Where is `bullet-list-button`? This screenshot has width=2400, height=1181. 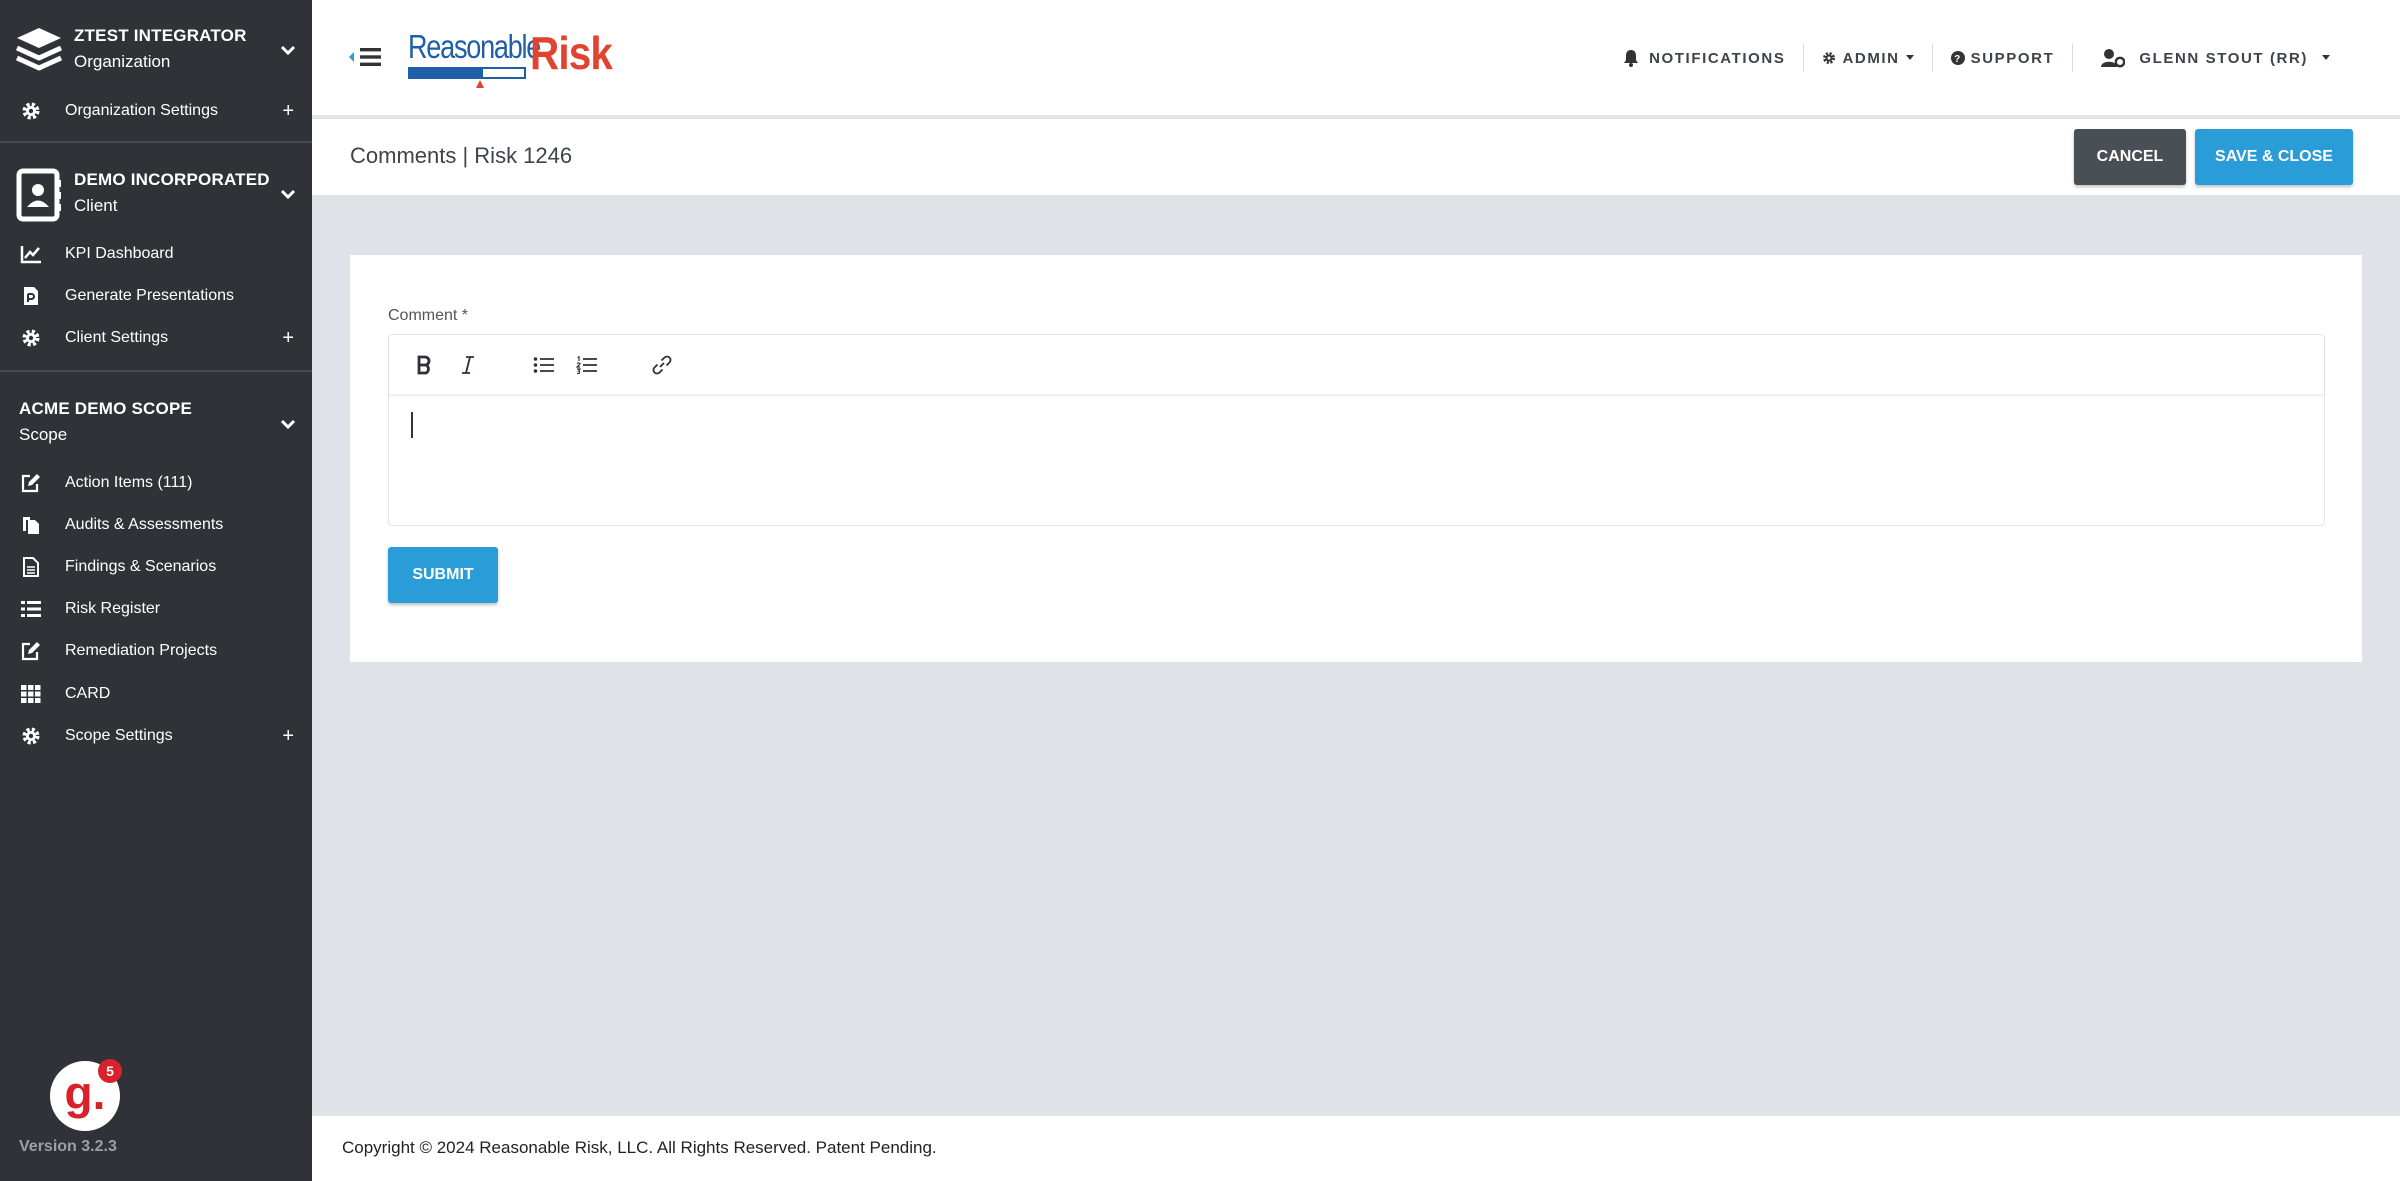
bullet-list-button is located at coordinates (544, 365).